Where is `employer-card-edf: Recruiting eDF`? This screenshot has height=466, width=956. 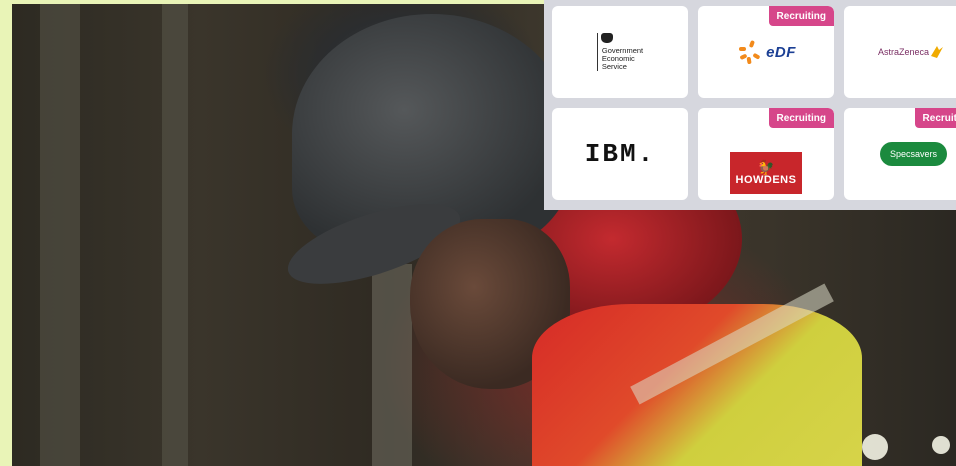 employer-card-edf: Recruiting eDF is located at coordinates (766, 52).